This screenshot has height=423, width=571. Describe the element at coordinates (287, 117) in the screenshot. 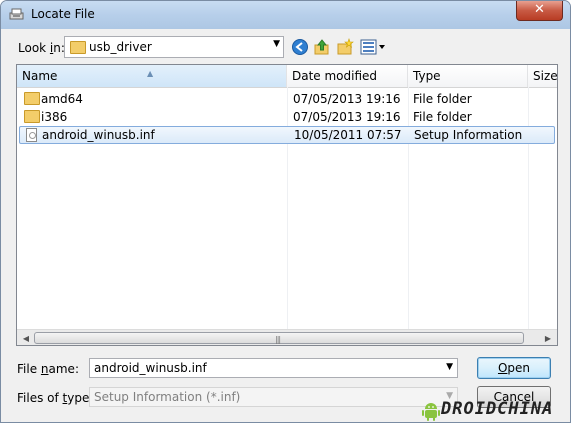

I see `file-row-i386: i386 07/05/2013 19:16 File folder` at that location.